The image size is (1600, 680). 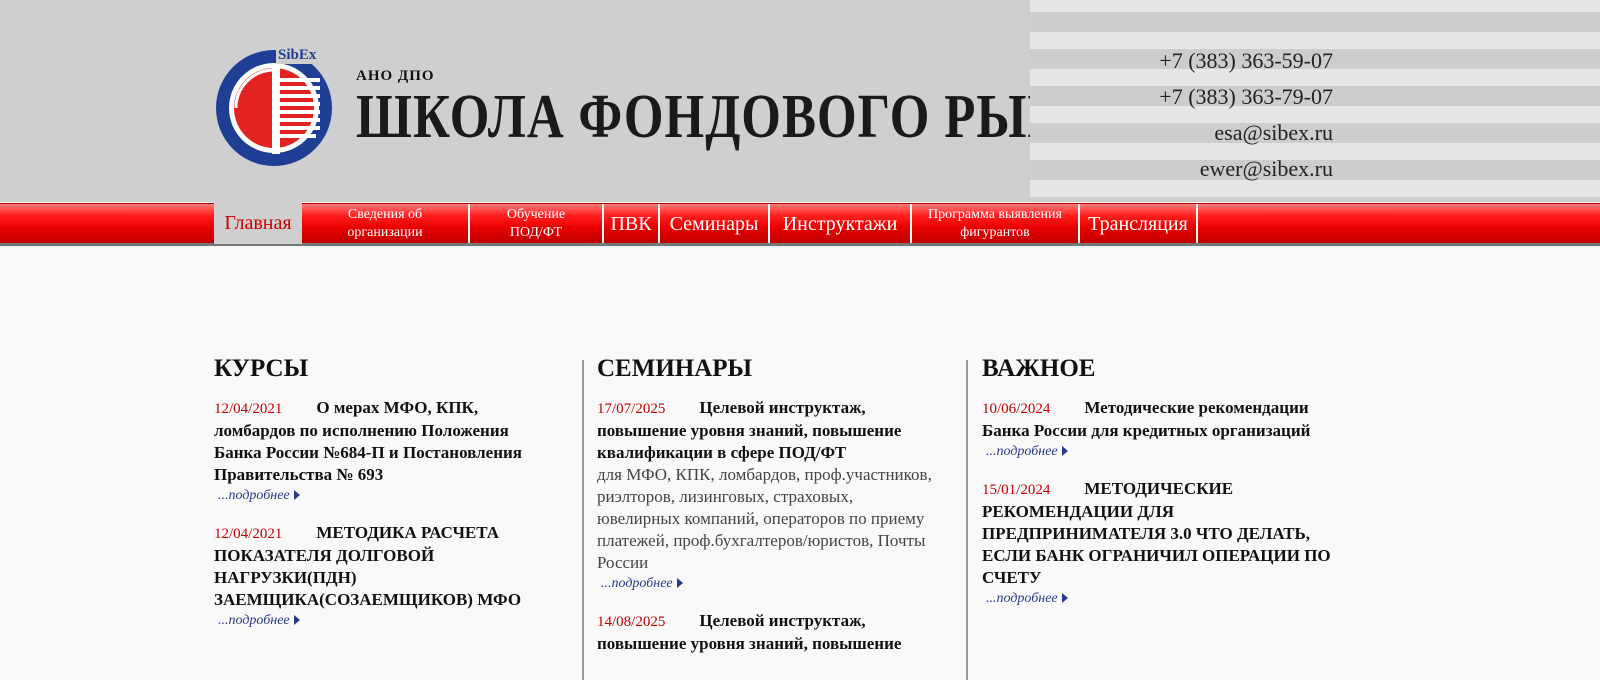 What do you see at coordinates (715, 223) in the screenshot?
I see `nav-item-seminars: Семинары` at bounding box center [715, 223].